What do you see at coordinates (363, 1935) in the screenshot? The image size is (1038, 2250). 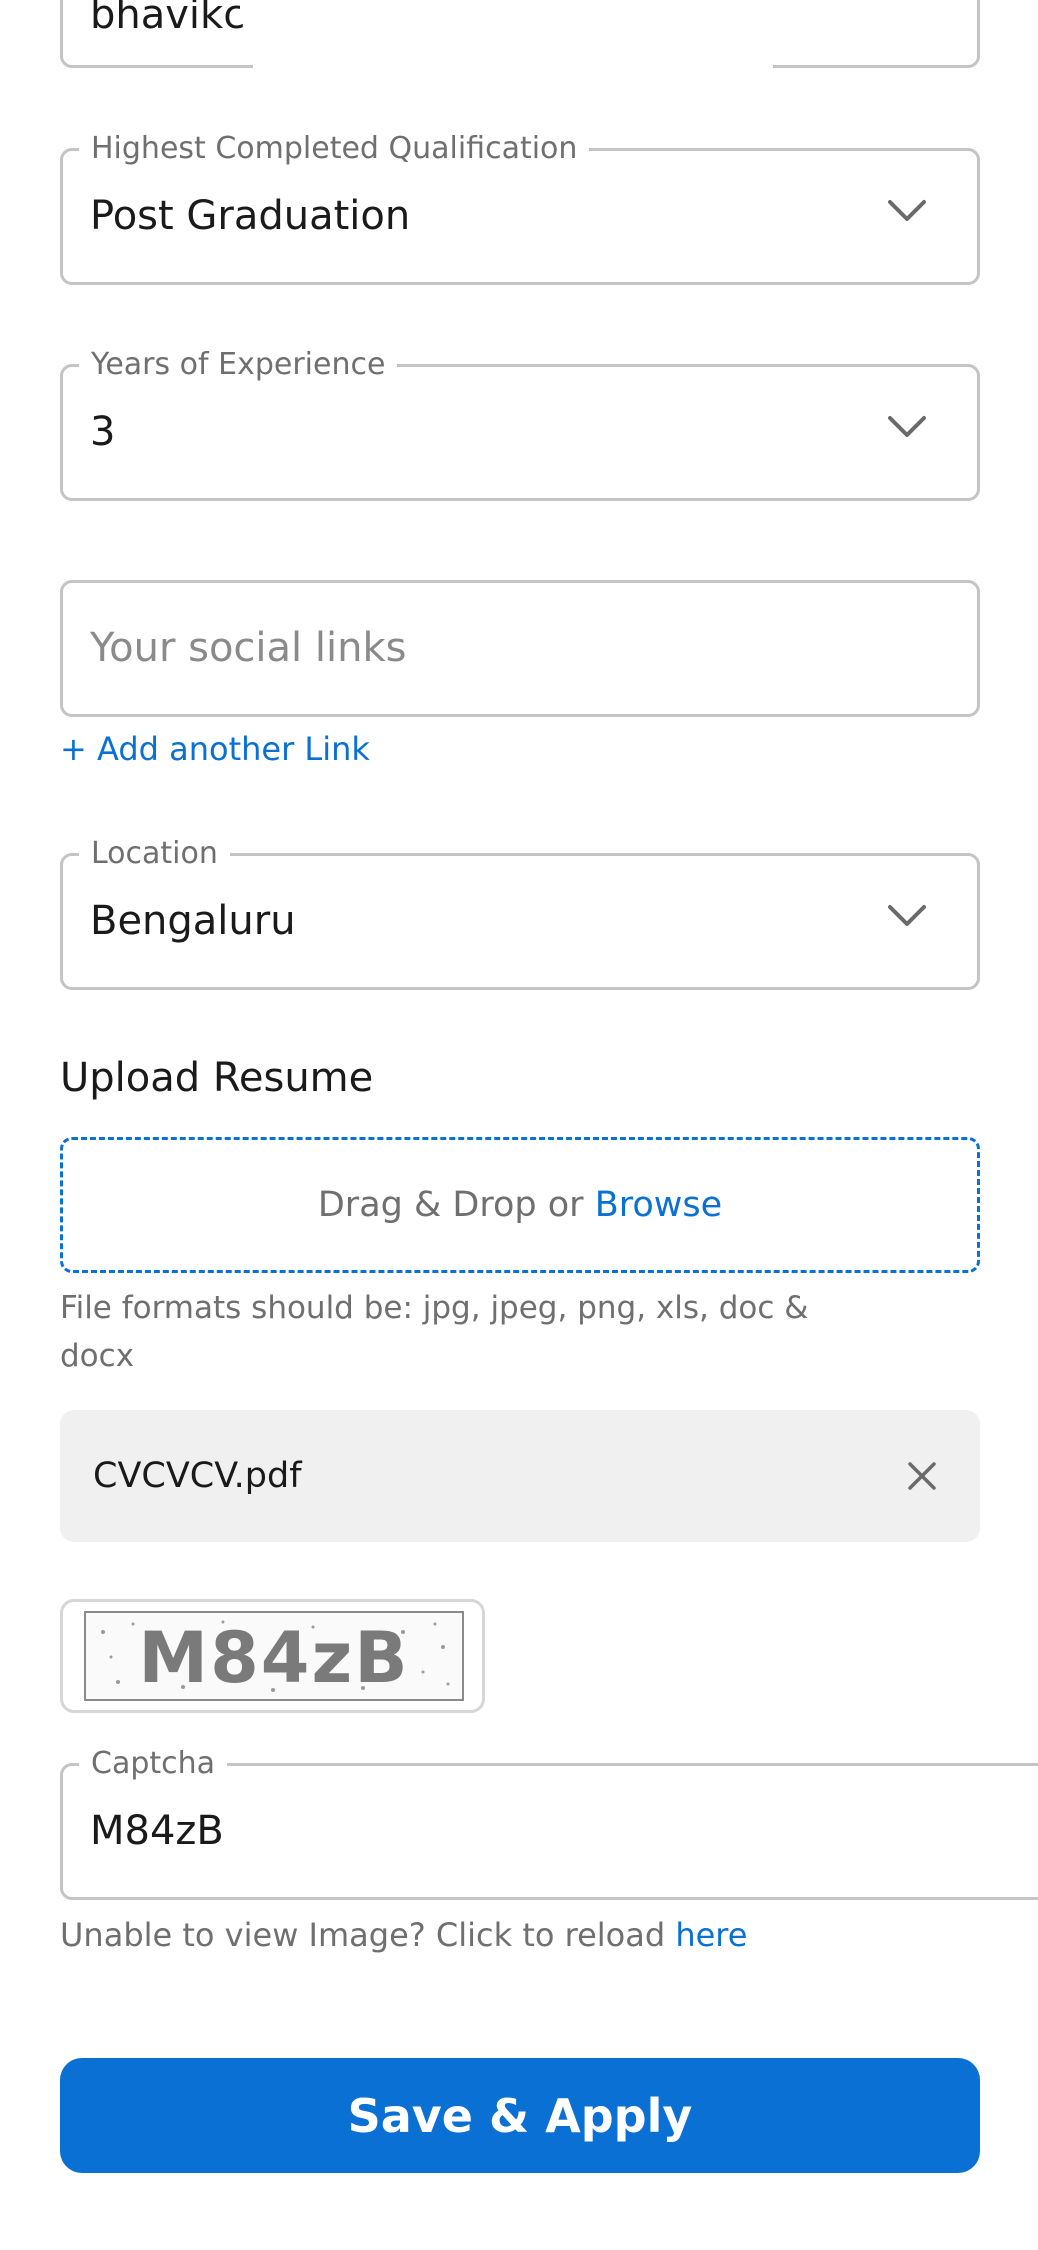 I see `reload-message: Unable to view Image? Click to reload` at bounding box center [363, 1935].